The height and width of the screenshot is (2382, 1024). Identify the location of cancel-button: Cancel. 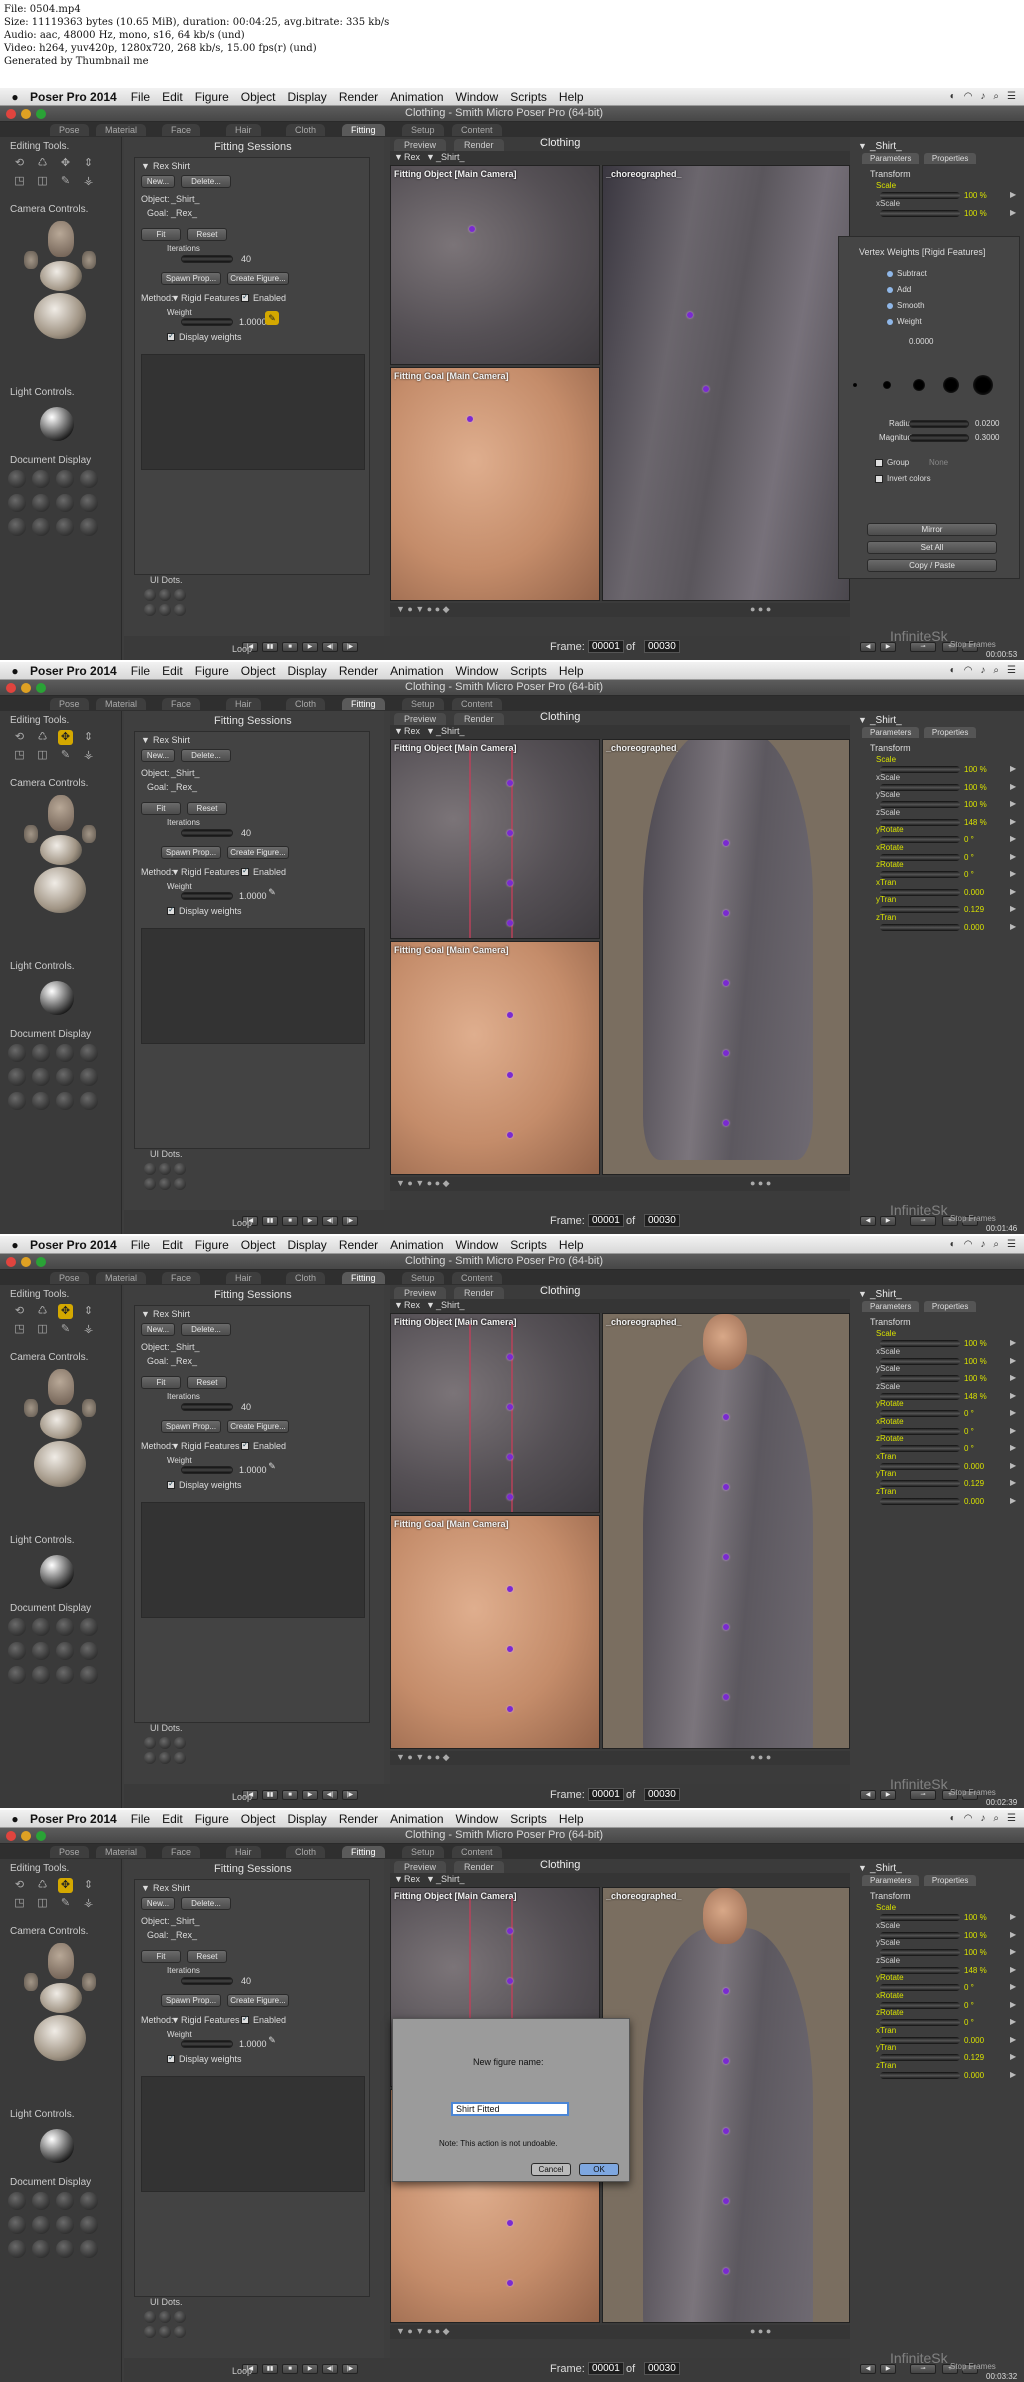
(551, 2169).